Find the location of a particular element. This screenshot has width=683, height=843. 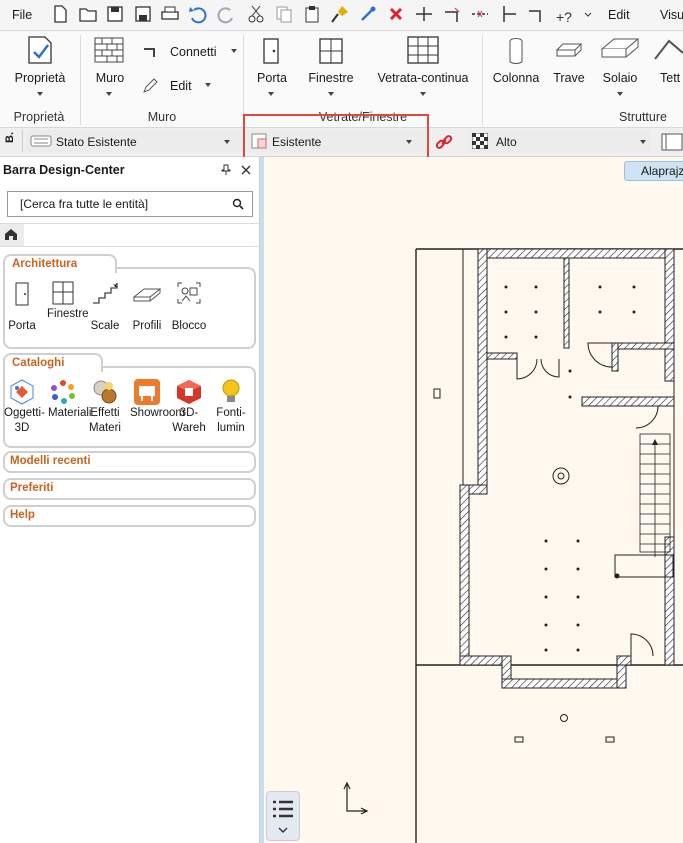

ribbon-porta-button: Porta is located at coordinates (272, 78).